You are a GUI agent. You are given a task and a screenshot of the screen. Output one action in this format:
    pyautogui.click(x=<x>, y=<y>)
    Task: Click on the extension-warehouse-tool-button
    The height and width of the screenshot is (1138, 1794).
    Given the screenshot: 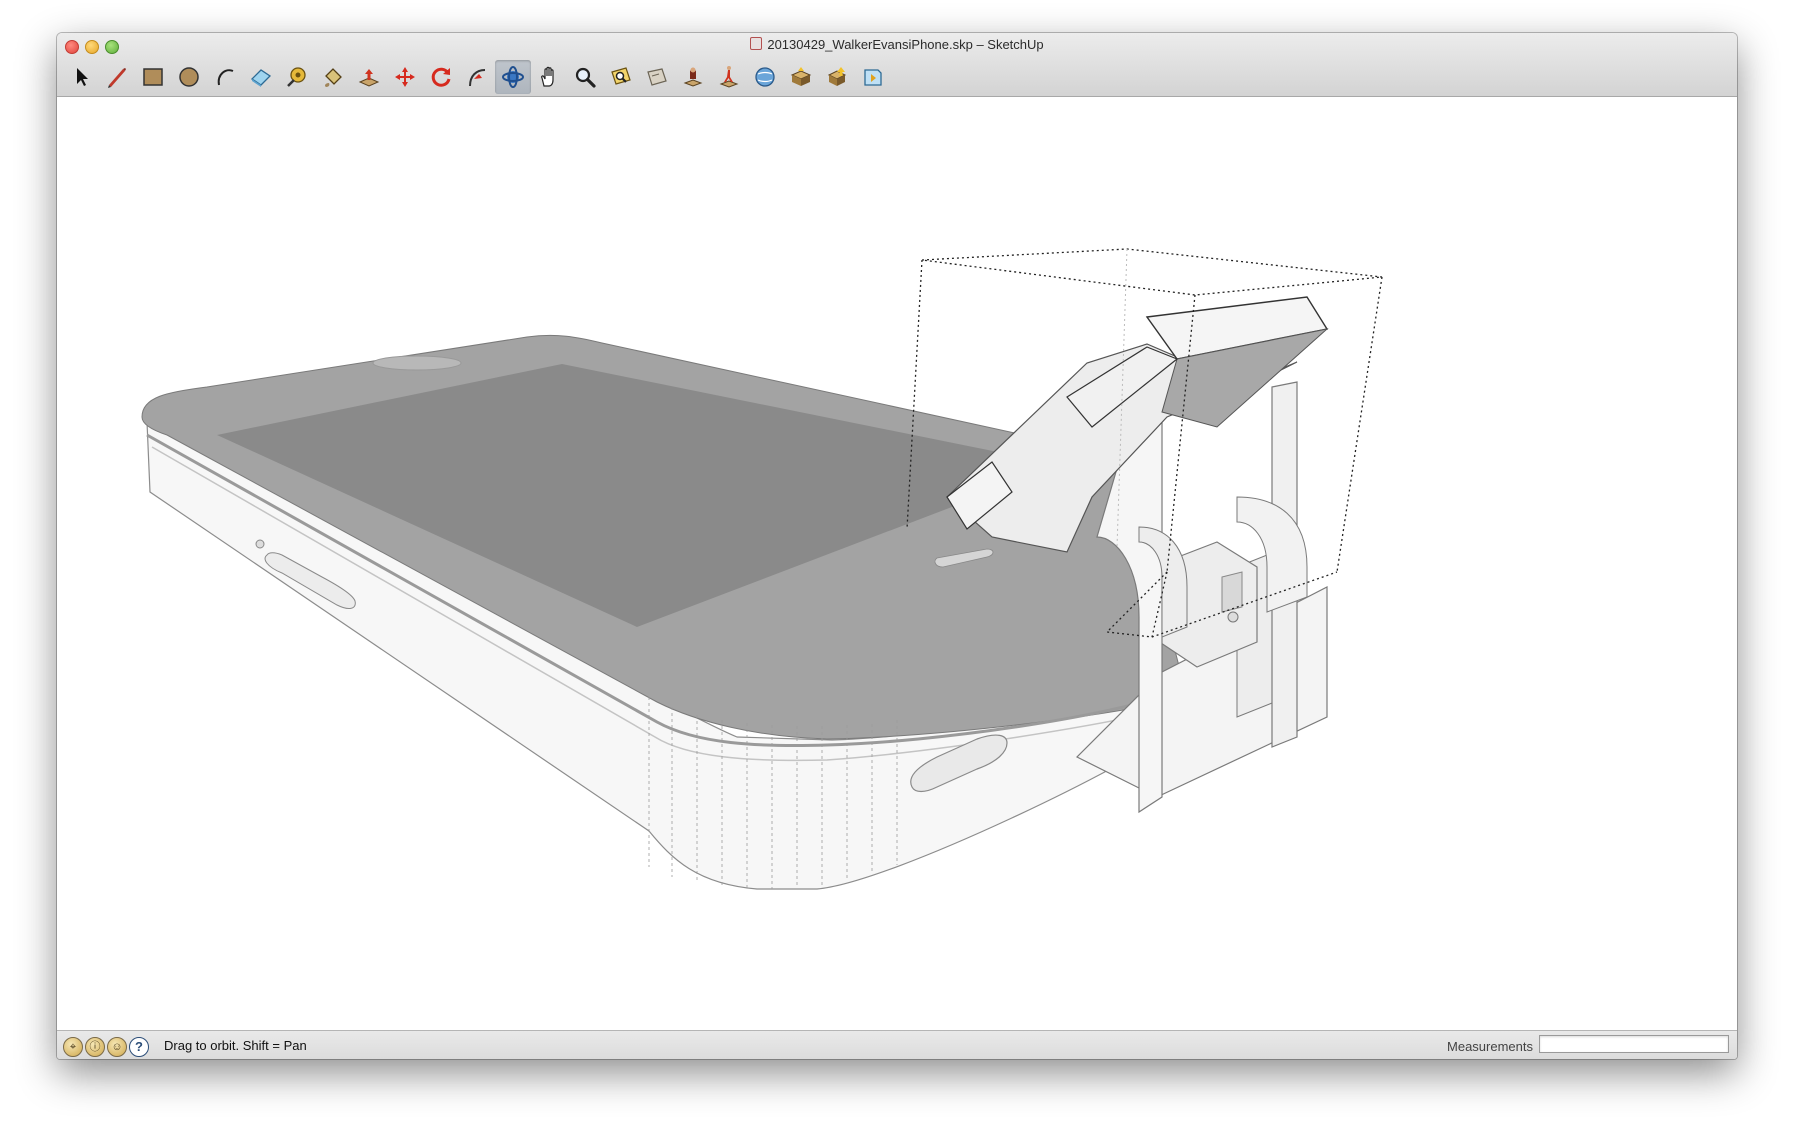 What is the action you would take?
    pyautogui.click(x=873, y=77)
    